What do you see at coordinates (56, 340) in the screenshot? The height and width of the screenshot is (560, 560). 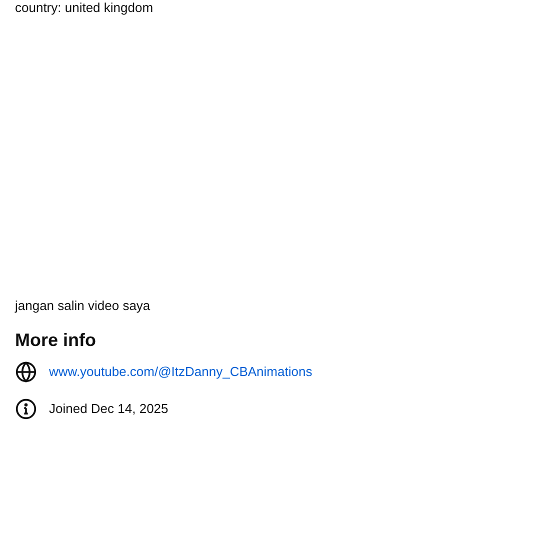 I see `section-title: More info` at bounding box center [56, 340].